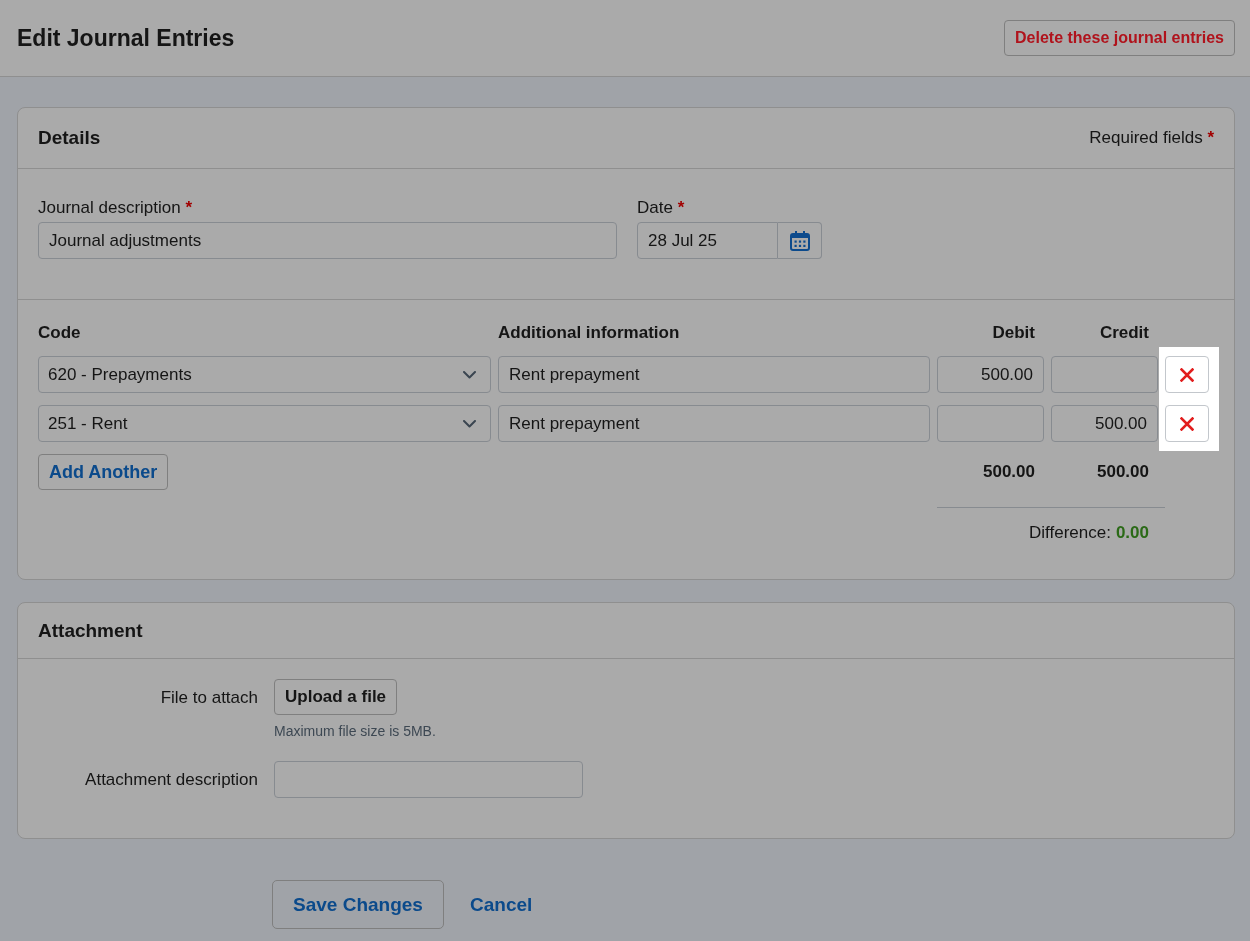 This screenshot has width=1250, height=941. Describe the element at coordinates (1123, 472) in the screenshot. I see `credit-total: 500.00` at that location.